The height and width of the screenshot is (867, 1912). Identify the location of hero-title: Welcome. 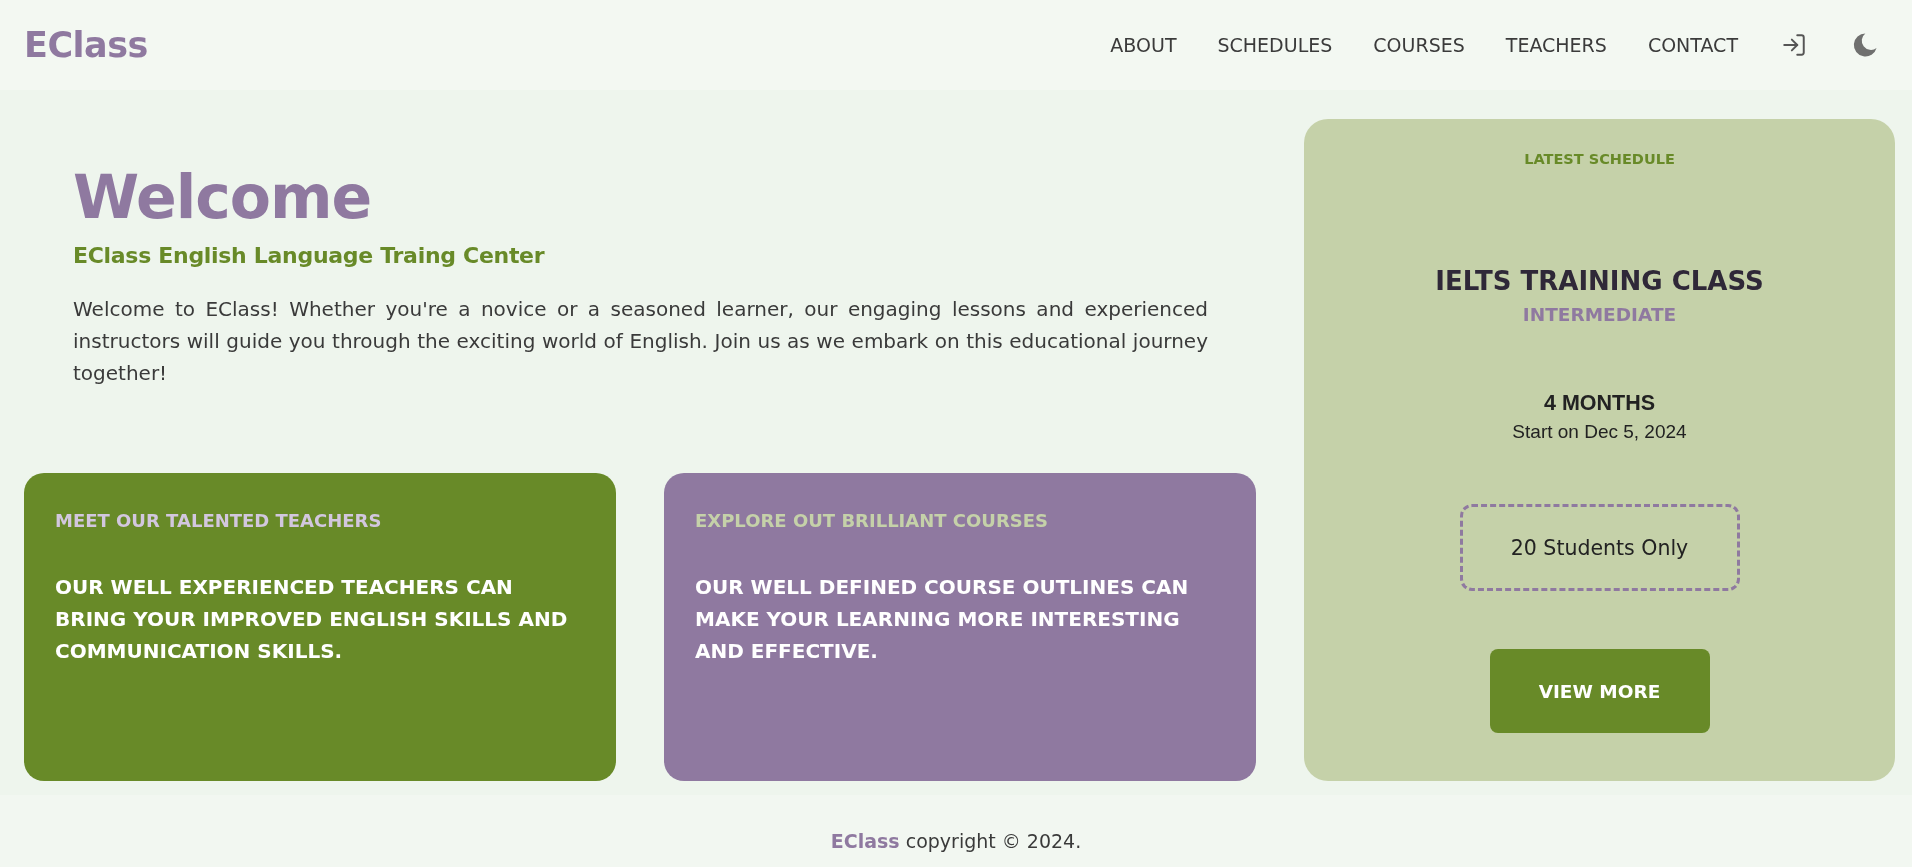
(223, 197).